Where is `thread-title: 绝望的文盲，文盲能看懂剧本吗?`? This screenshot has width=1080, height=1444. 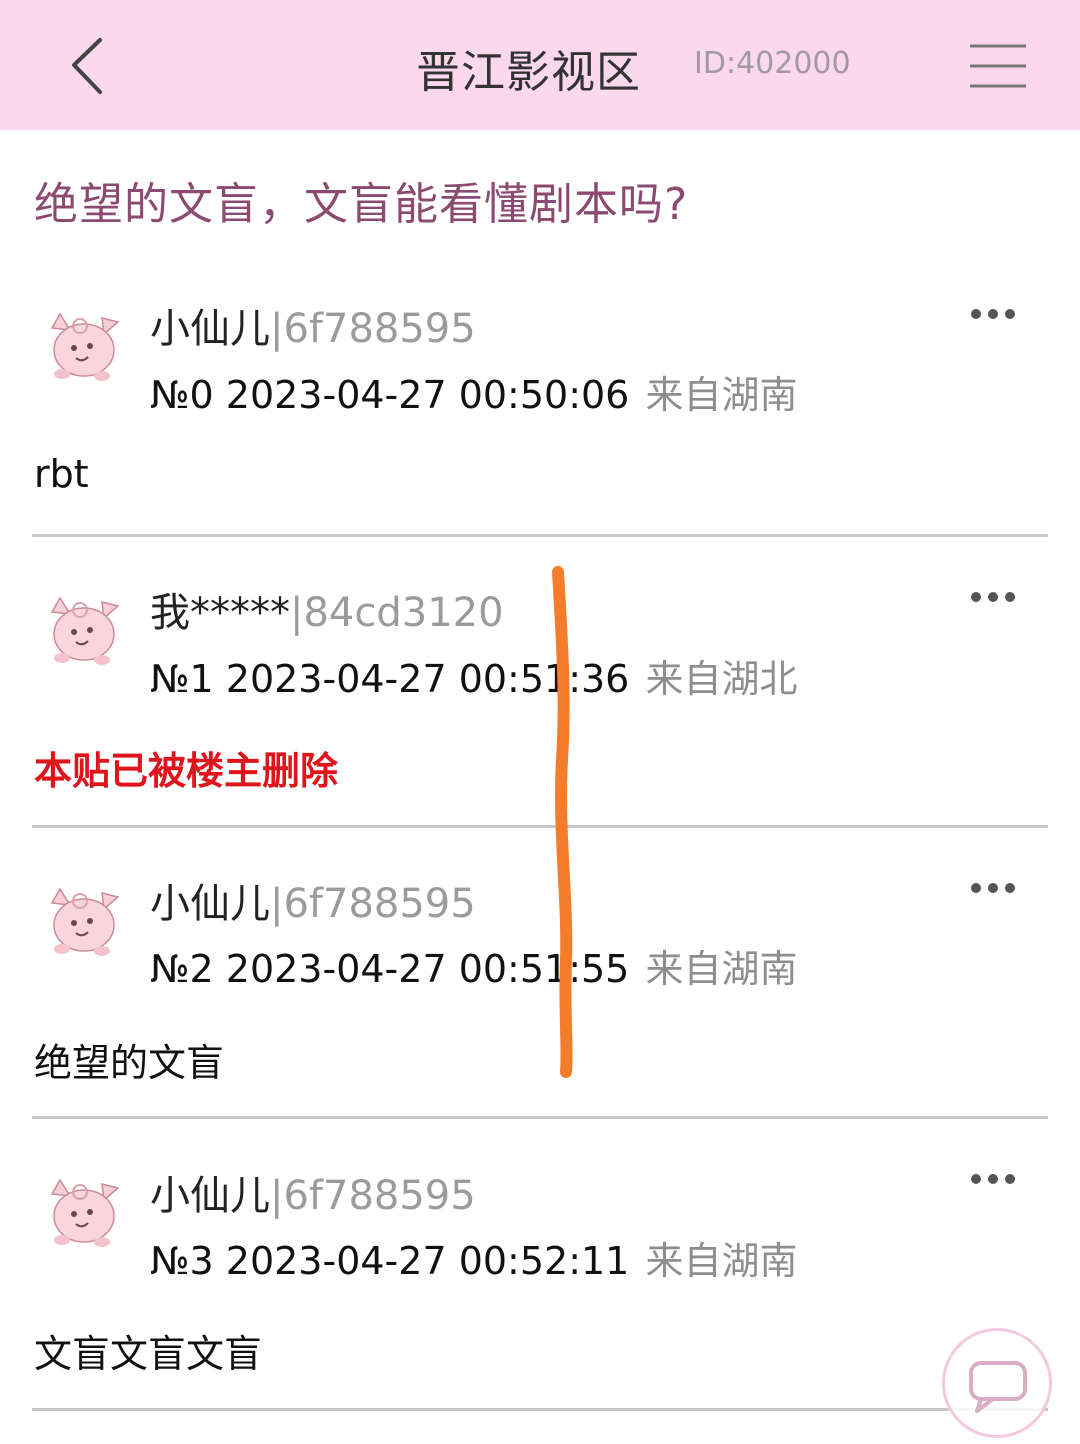 thread-title: 绝望的文盲，文盲能看懂剧本吗? is located at coordinates (361, 204).